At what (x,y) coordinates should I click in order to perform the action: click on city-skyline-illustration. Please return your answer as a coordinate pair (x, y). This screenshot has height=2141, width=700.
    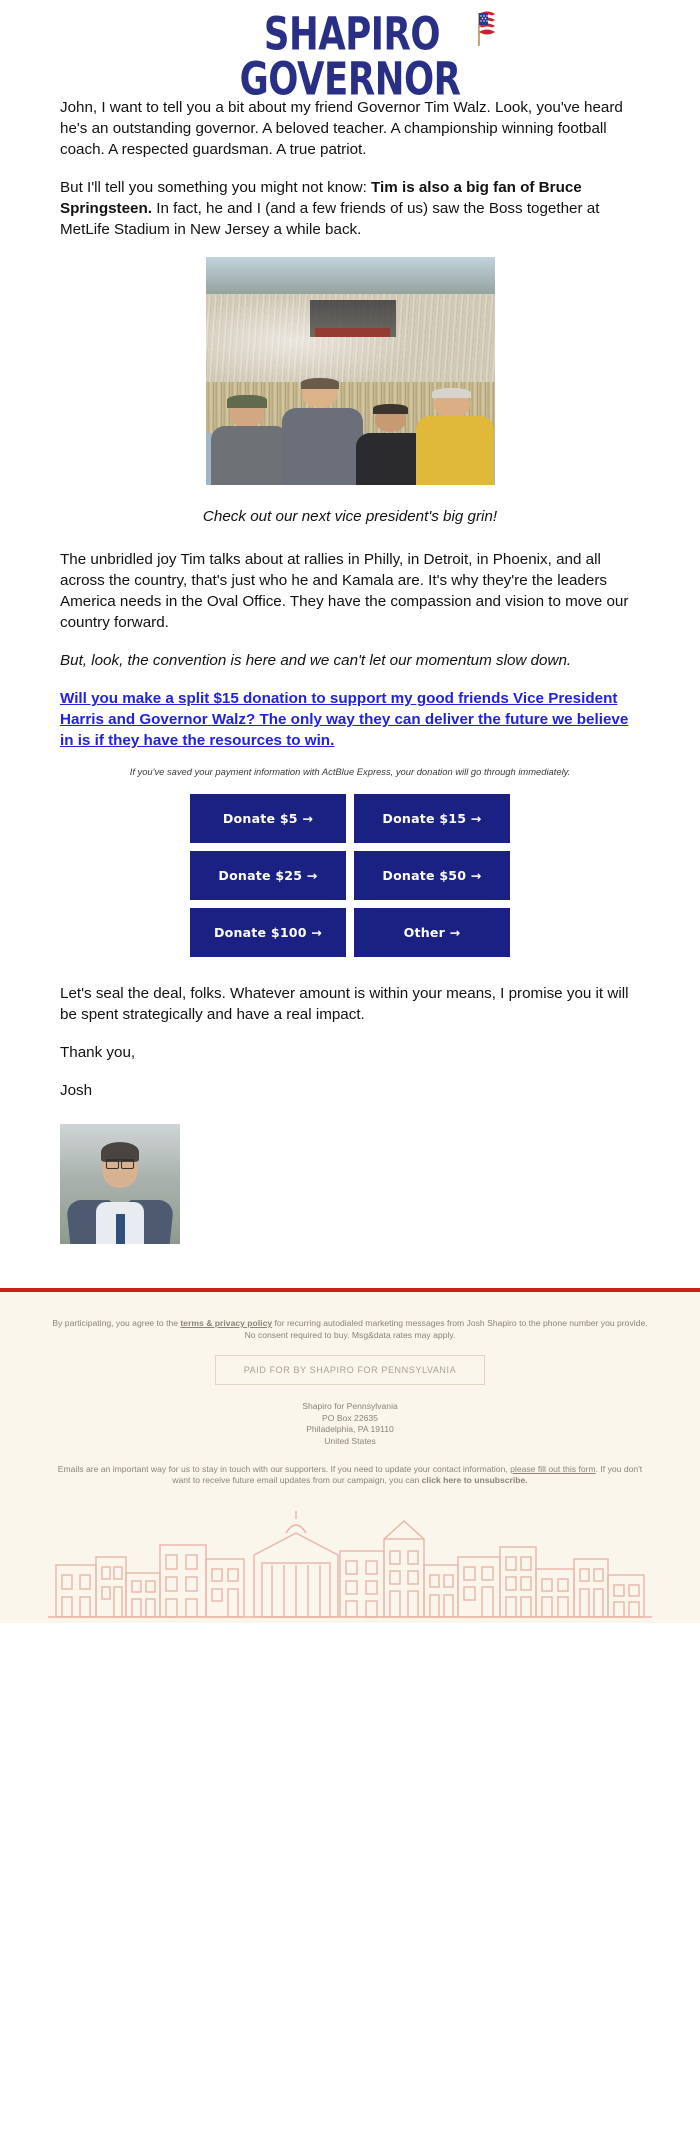
    Looking at the image, I should click on (350, 1564).